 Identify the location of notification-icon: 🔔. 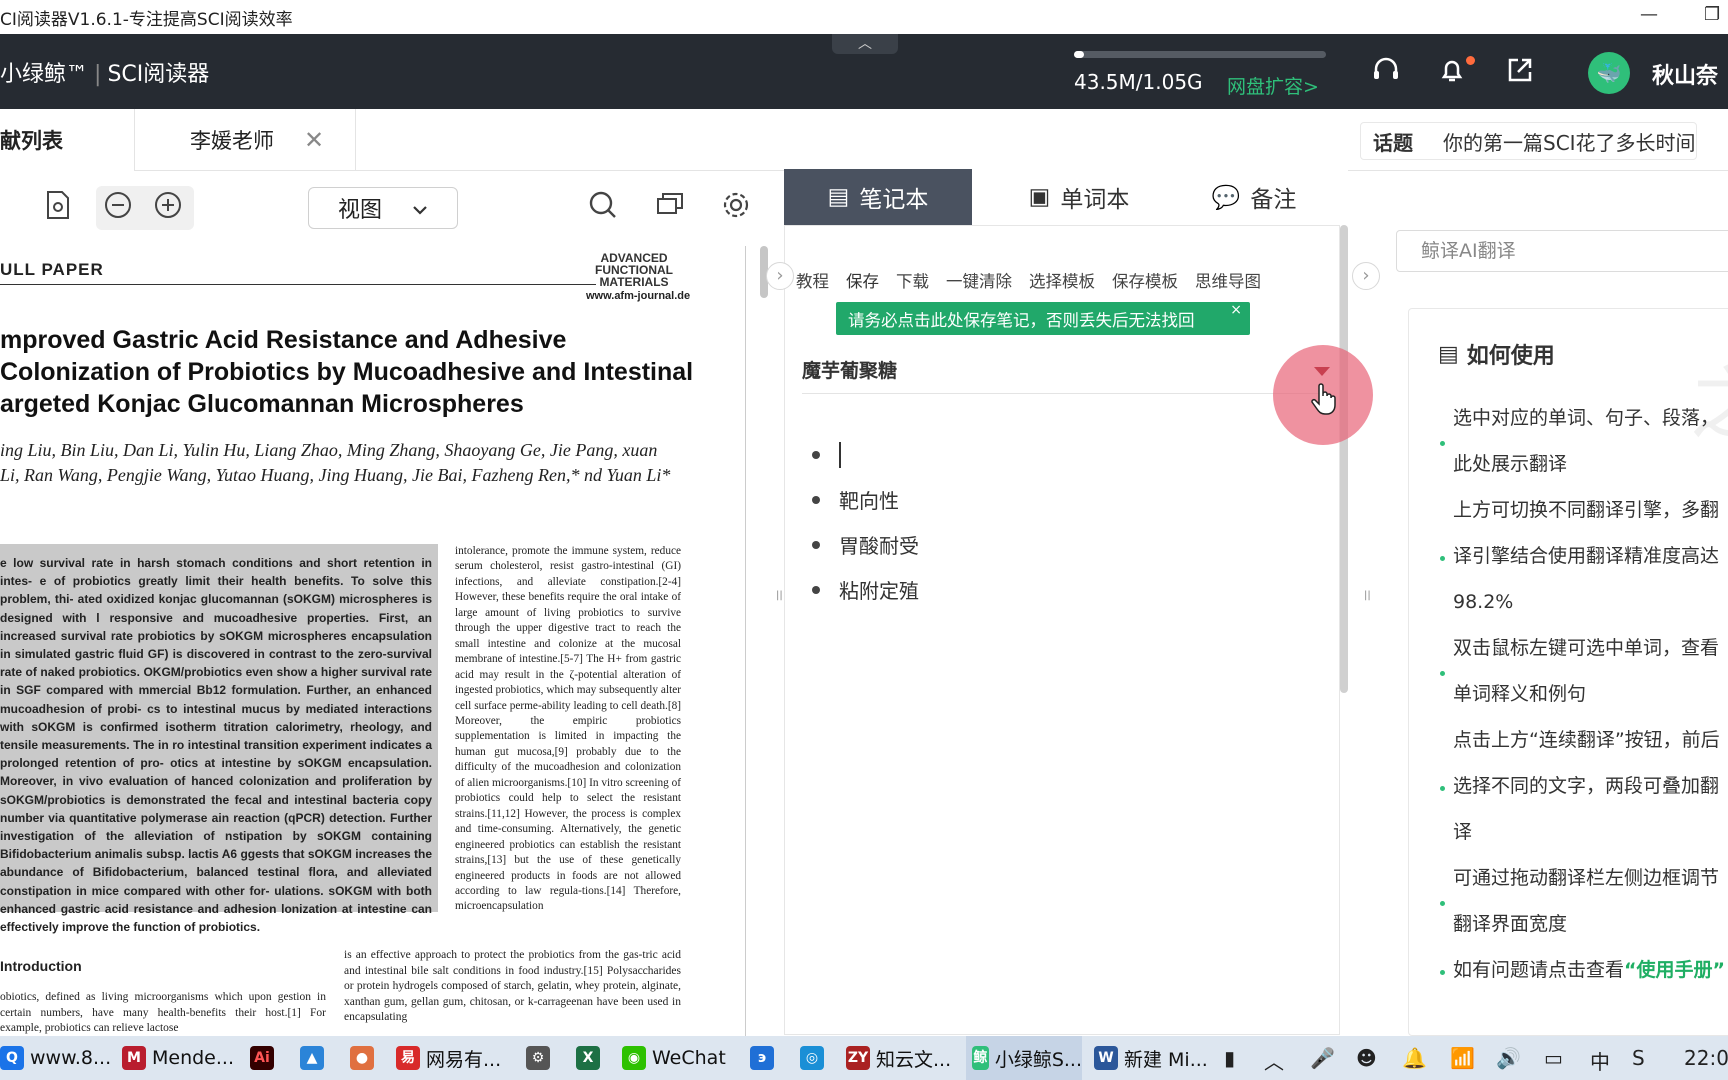
(1414, 1058).